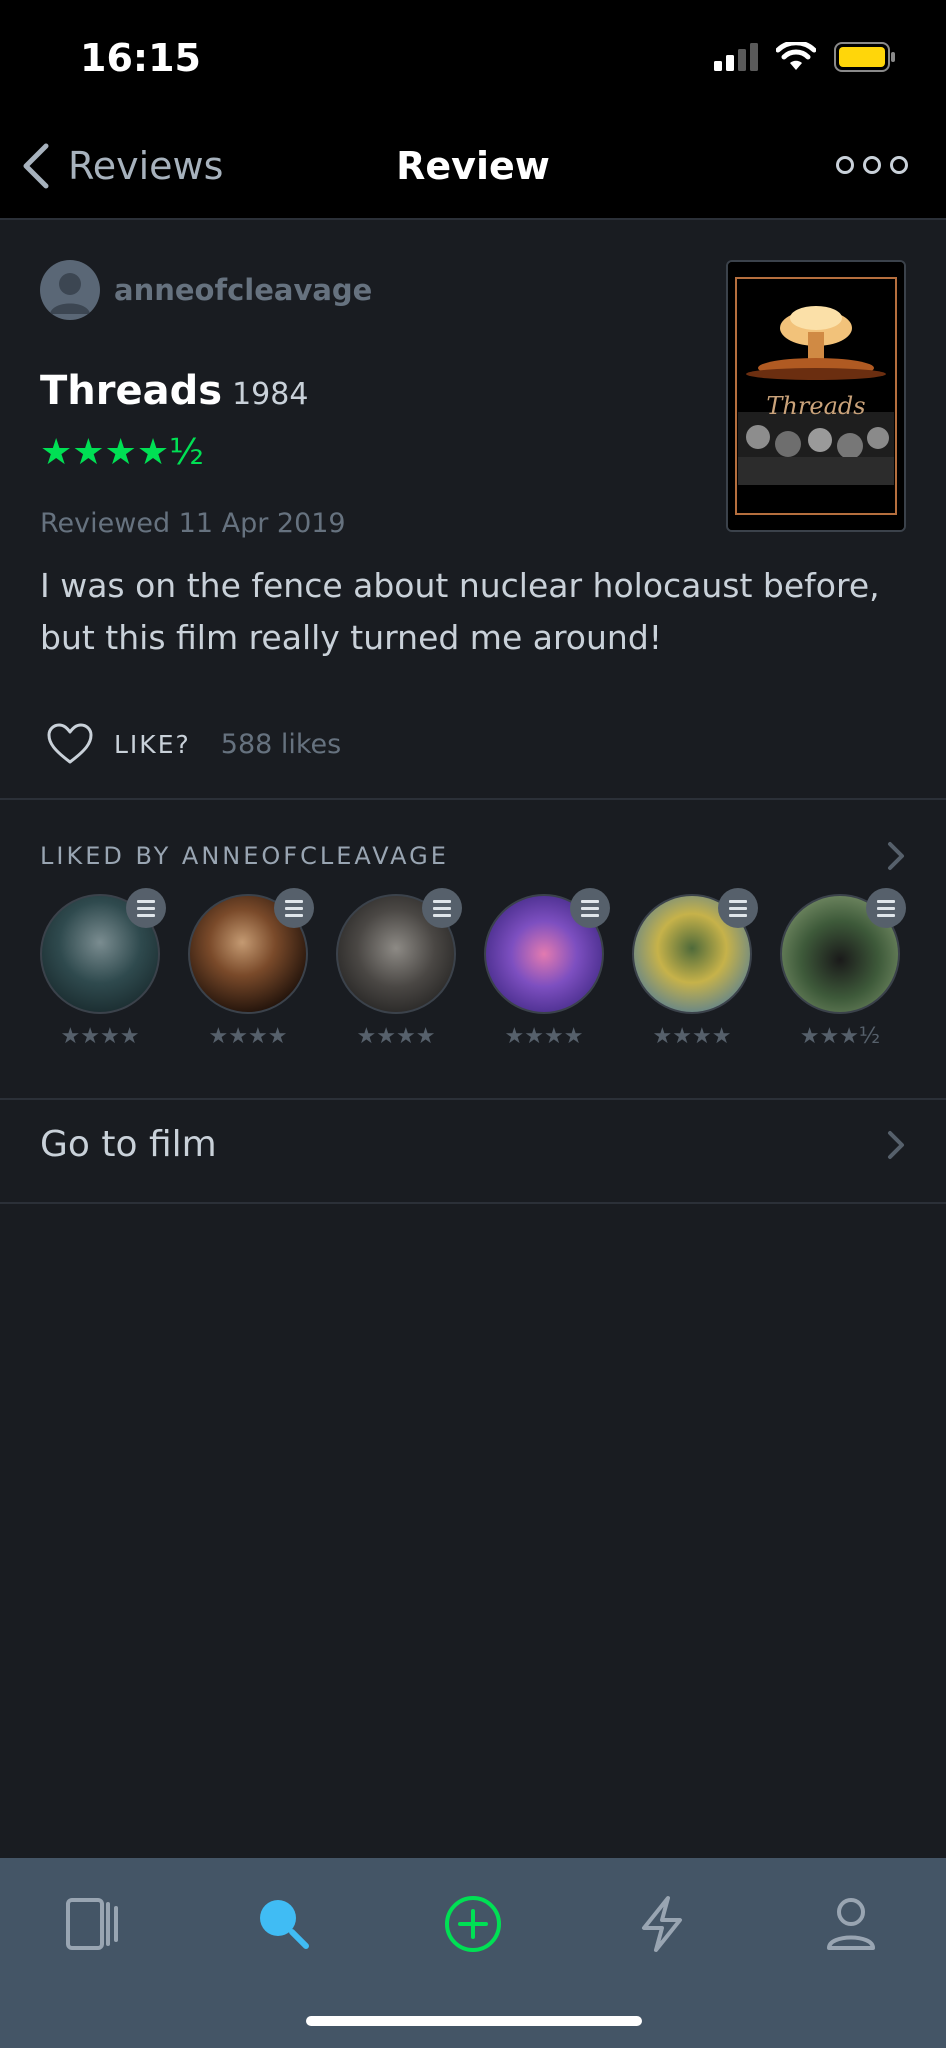 Image resolution: width=946 pixels, height=2048 pixels. What do you see at coordinates (473, 60) in the screenshot?
I see `status-bar: 16:15` at bounding box center [473, 60].